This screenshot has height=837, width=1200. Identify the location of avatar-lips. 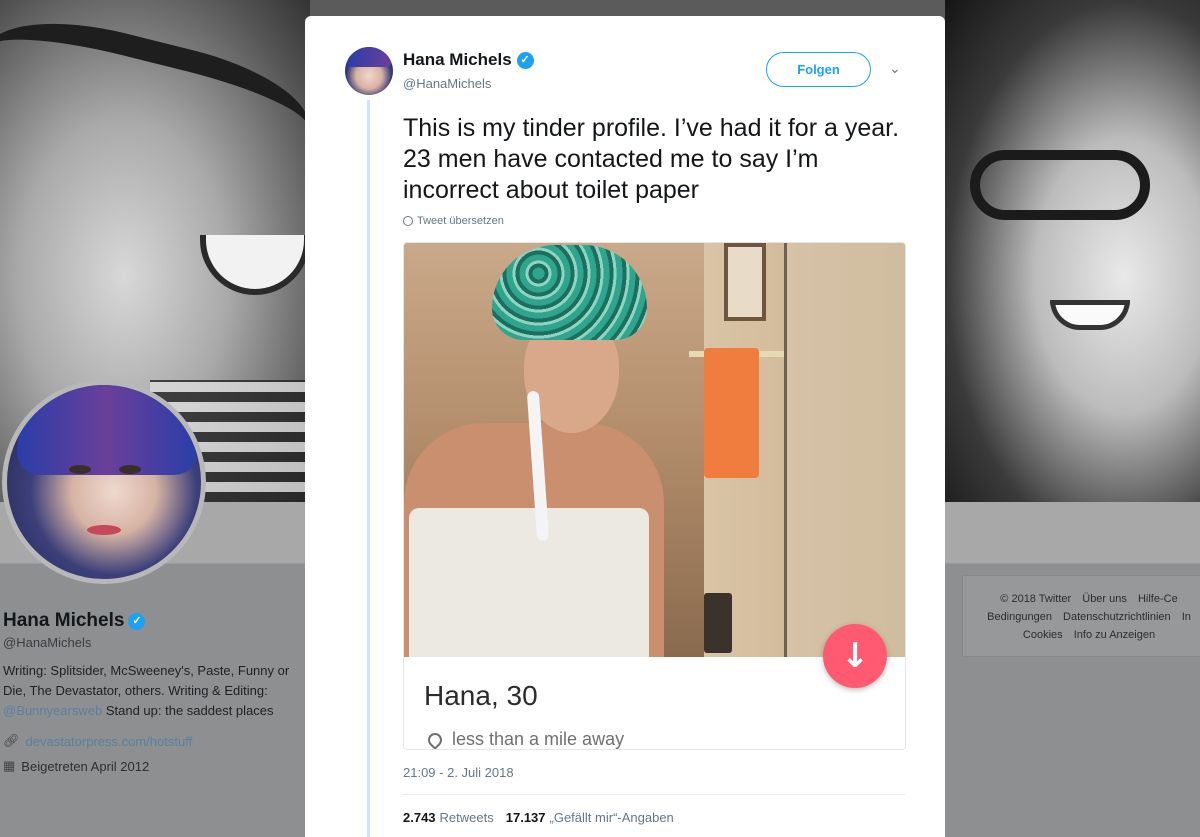
(104, 530).